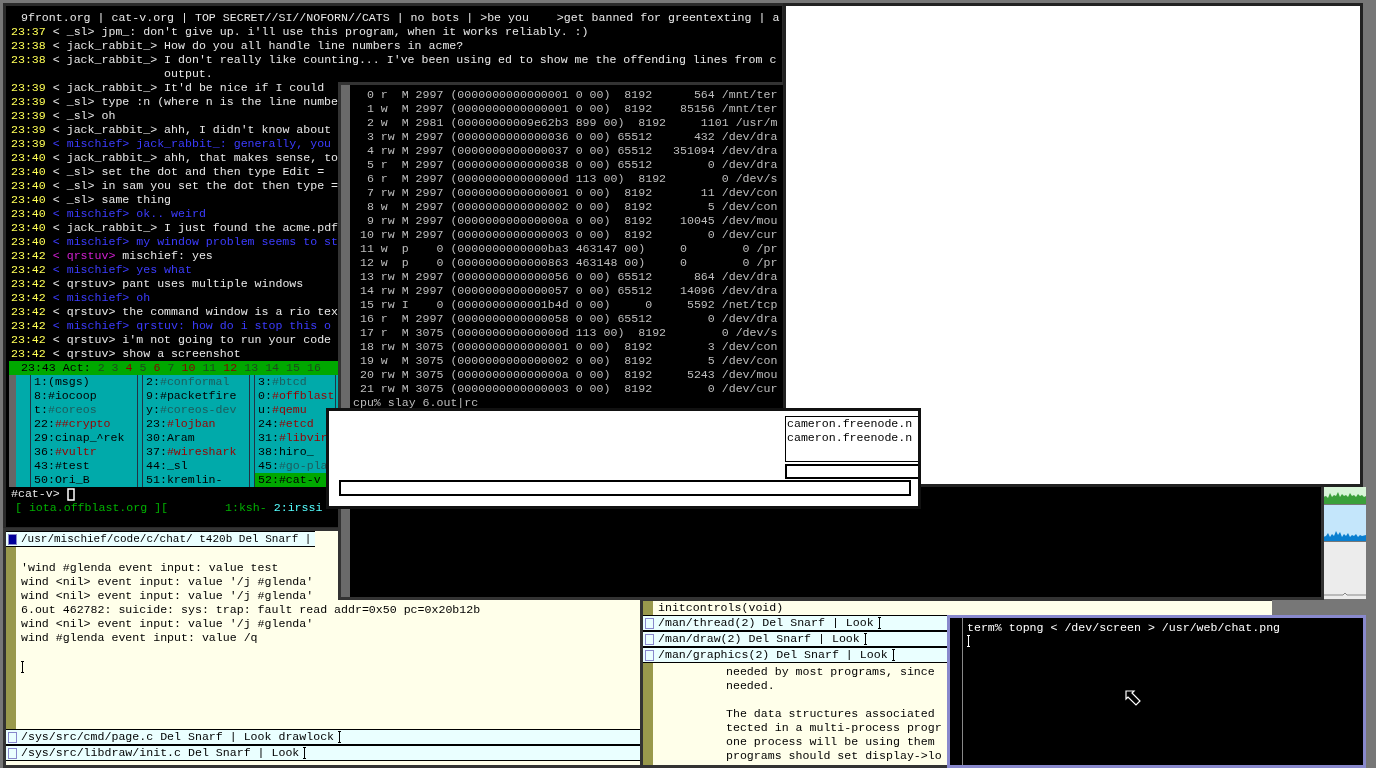 The height and width of the screenshot is (768, 1376). What do you see at coordinates (174, 158) in the screenshot?
I see `chat-message: 23:40 < jack_rabbit_> ahh, that makes sense, to` at bounding box center [174, 158].